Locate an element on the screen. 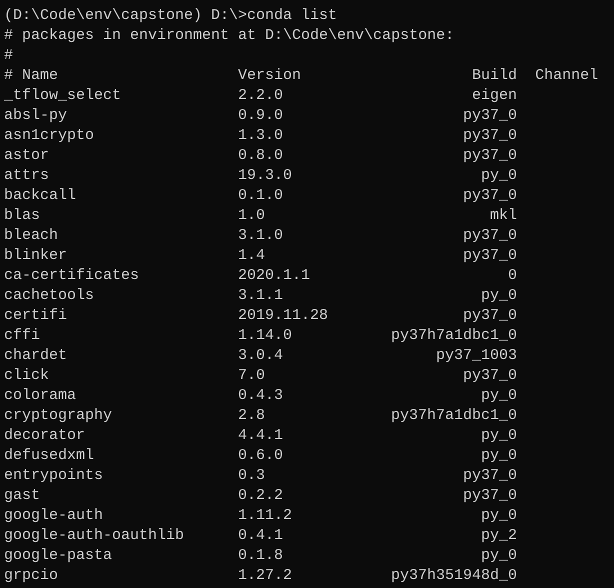 The width and height of the screenshot is (614, 588). package-version: 2.2.0 is located at coordinates (261, 95).